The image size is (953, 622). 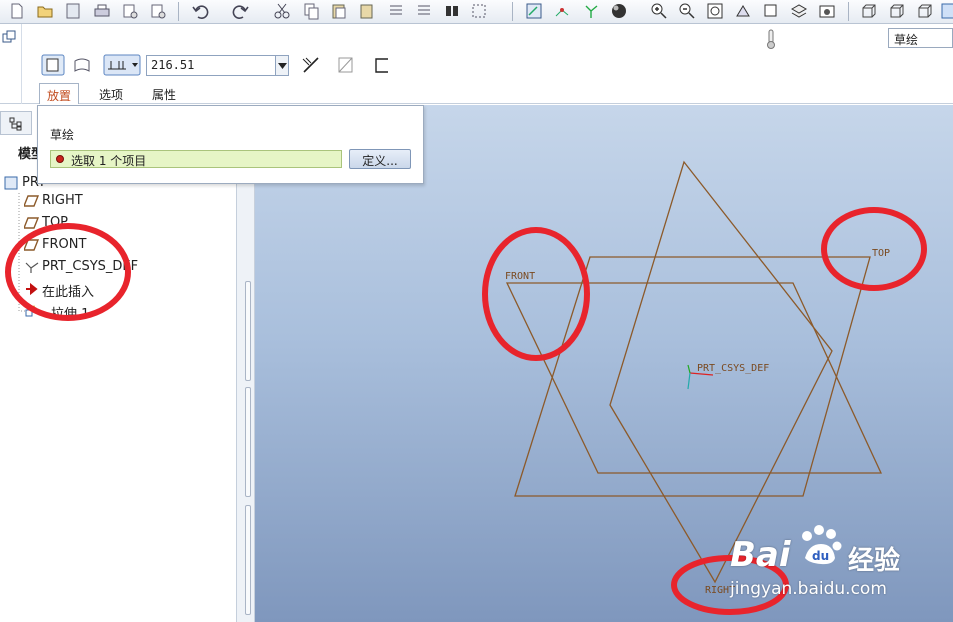 I want to click on model-tree-tab-button, so click(x=16, y=123).